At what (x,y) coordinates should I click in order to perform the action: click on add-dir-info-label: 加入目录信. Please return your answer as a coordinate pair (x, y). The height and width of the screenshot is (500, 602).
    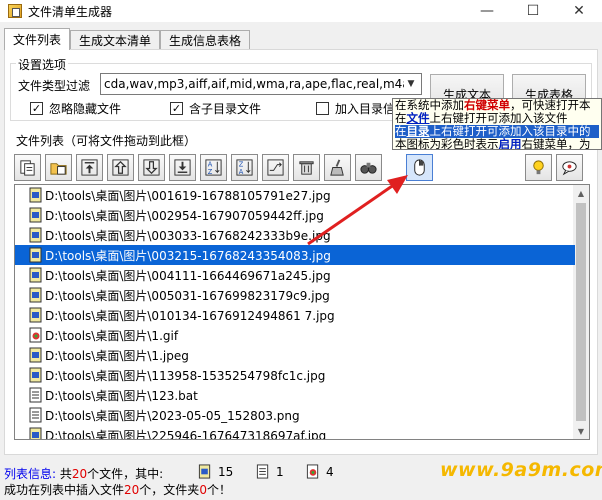
    Looking at the image, I should click on (365, 109).